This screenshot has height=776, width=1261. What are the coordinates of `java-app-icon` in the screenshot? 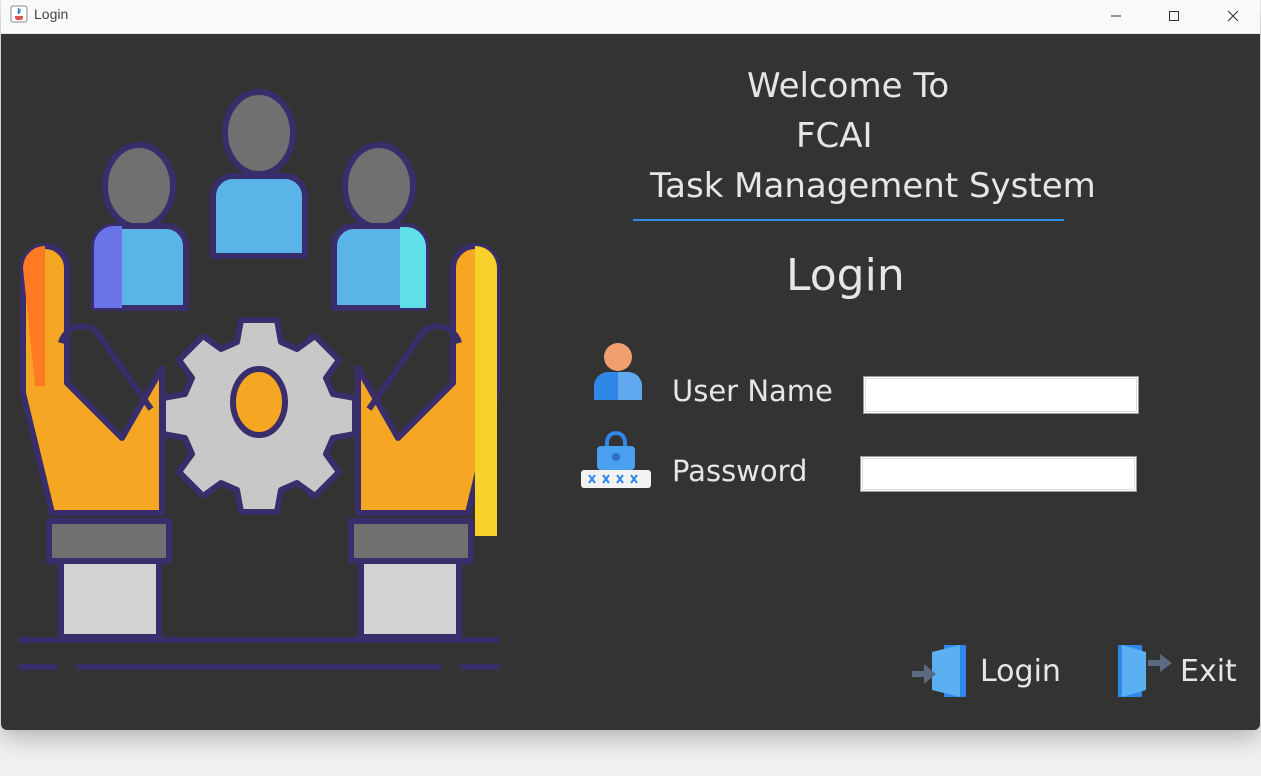 It's located at (19, 14).